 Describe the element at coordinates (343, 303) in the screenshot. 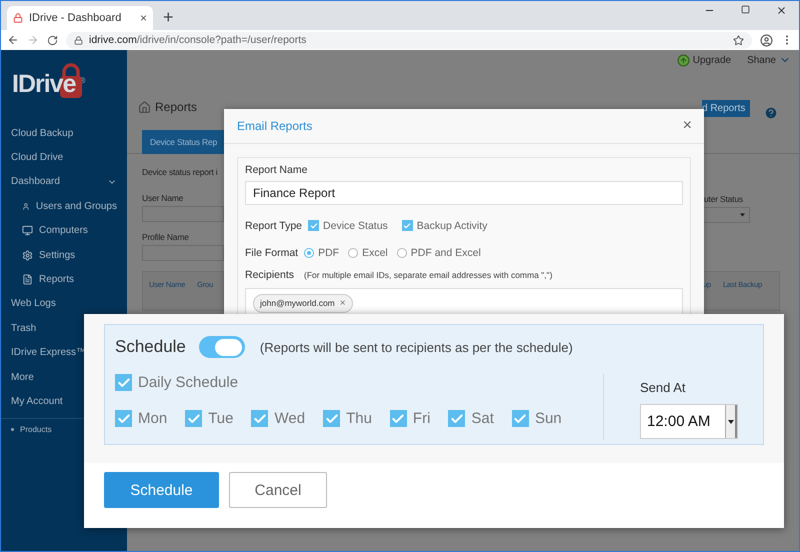

I see `remove-button: ×` at that location.